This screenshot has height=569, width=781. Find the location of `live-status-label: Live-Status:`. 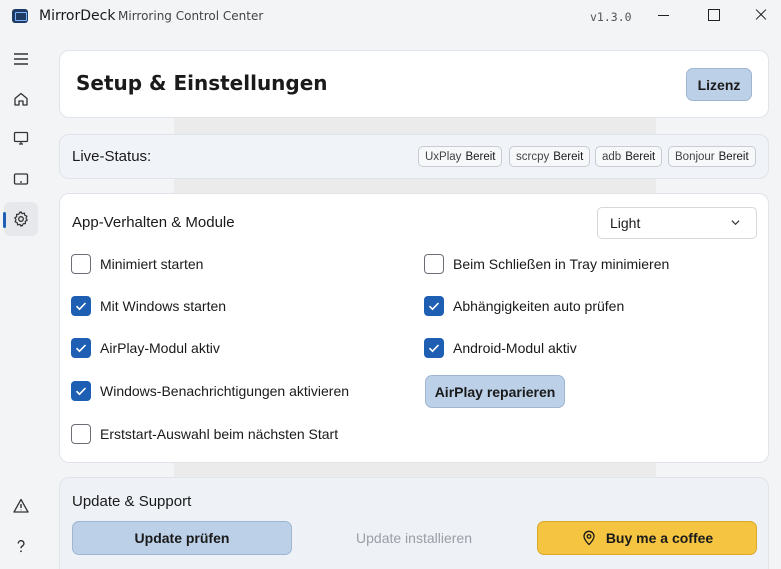

live-status-label: Live-Status: is located at coordinates (112, 156).